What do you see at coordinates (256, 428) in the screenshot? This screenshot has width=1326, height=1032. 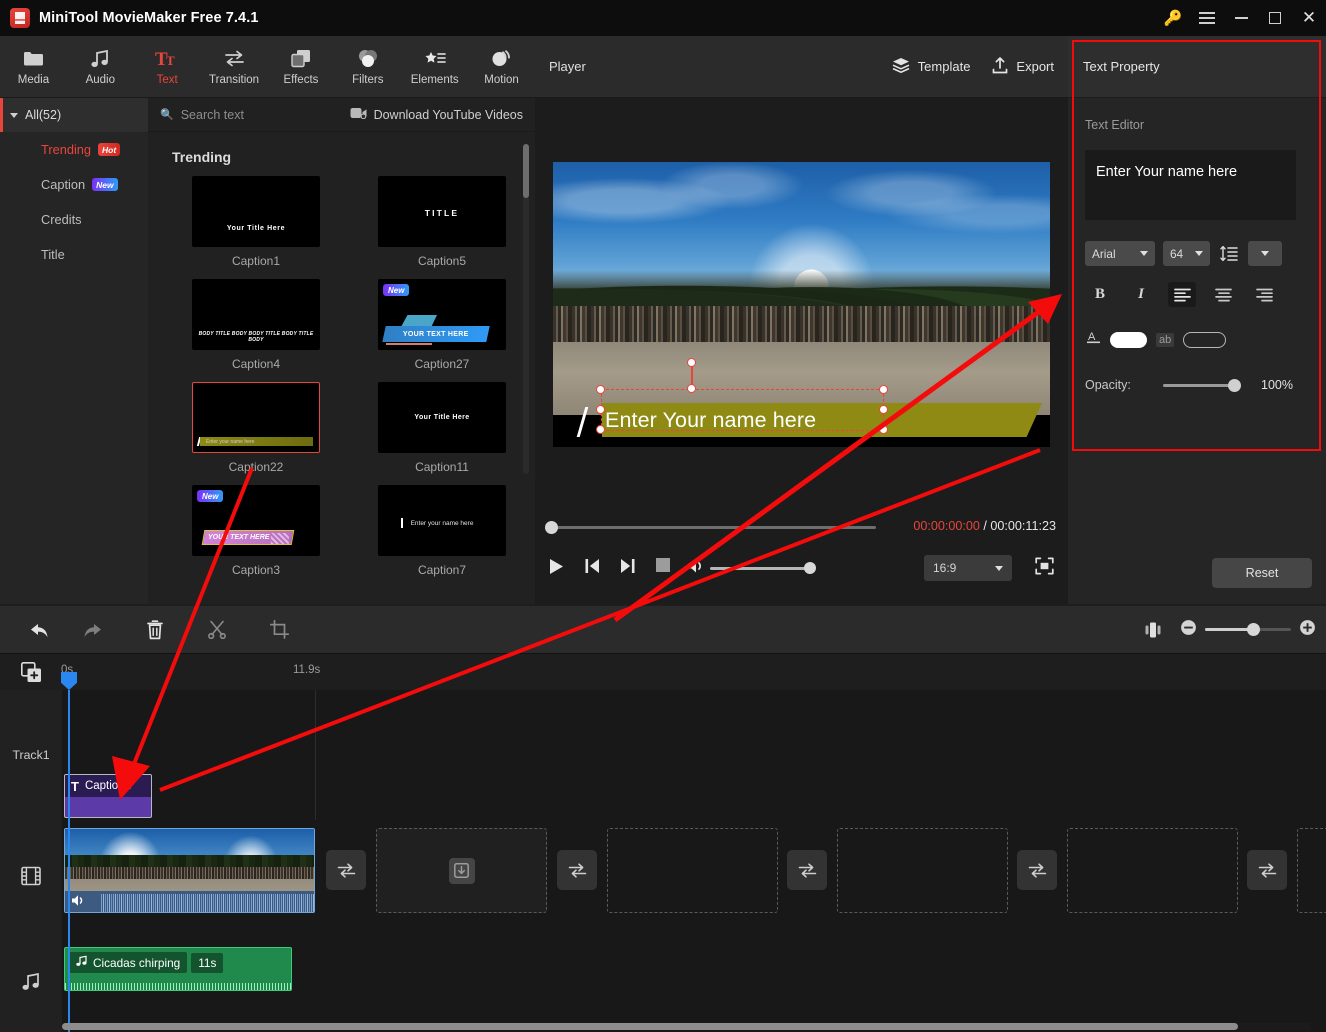 I see `template-card-caption22: Enter your name here Caption22` at bounding box center [256, 428].